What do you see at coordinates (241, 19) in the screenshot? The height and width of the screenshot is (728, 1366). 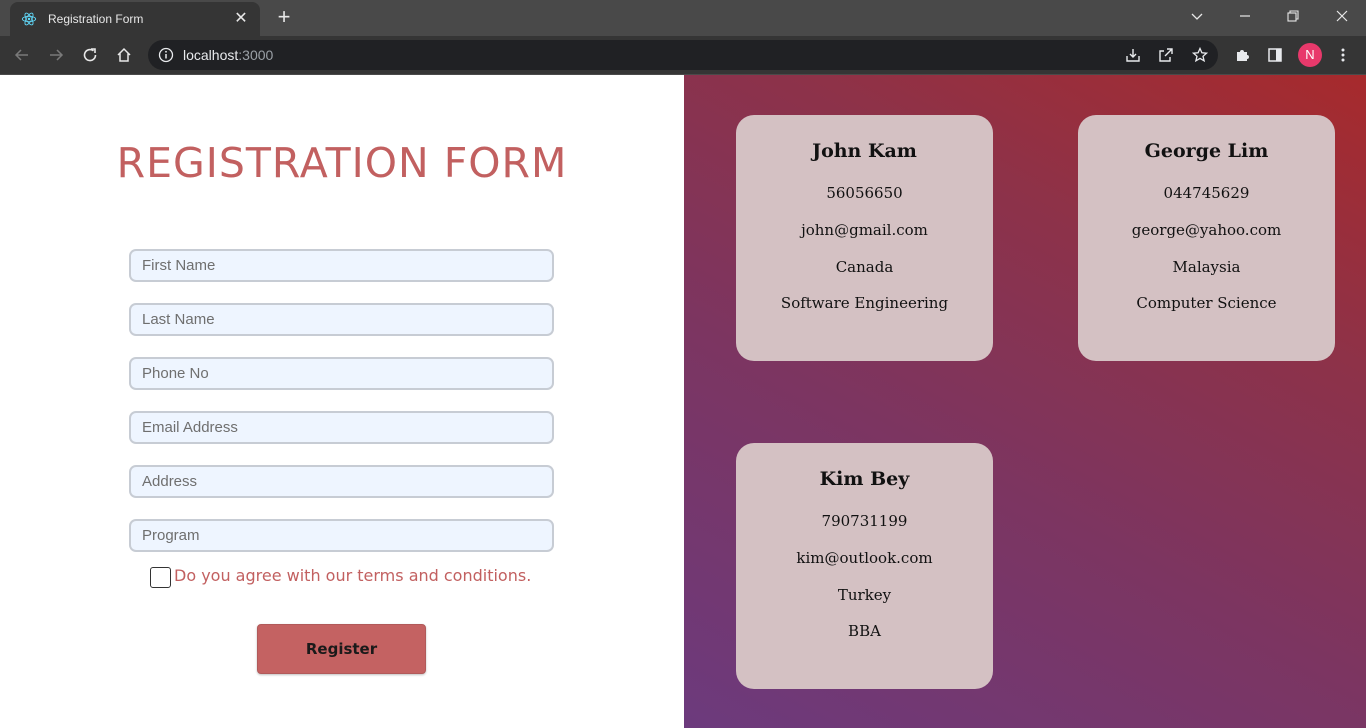 I see `tab-close-icon: ✕` at bounding box center [241, 19].